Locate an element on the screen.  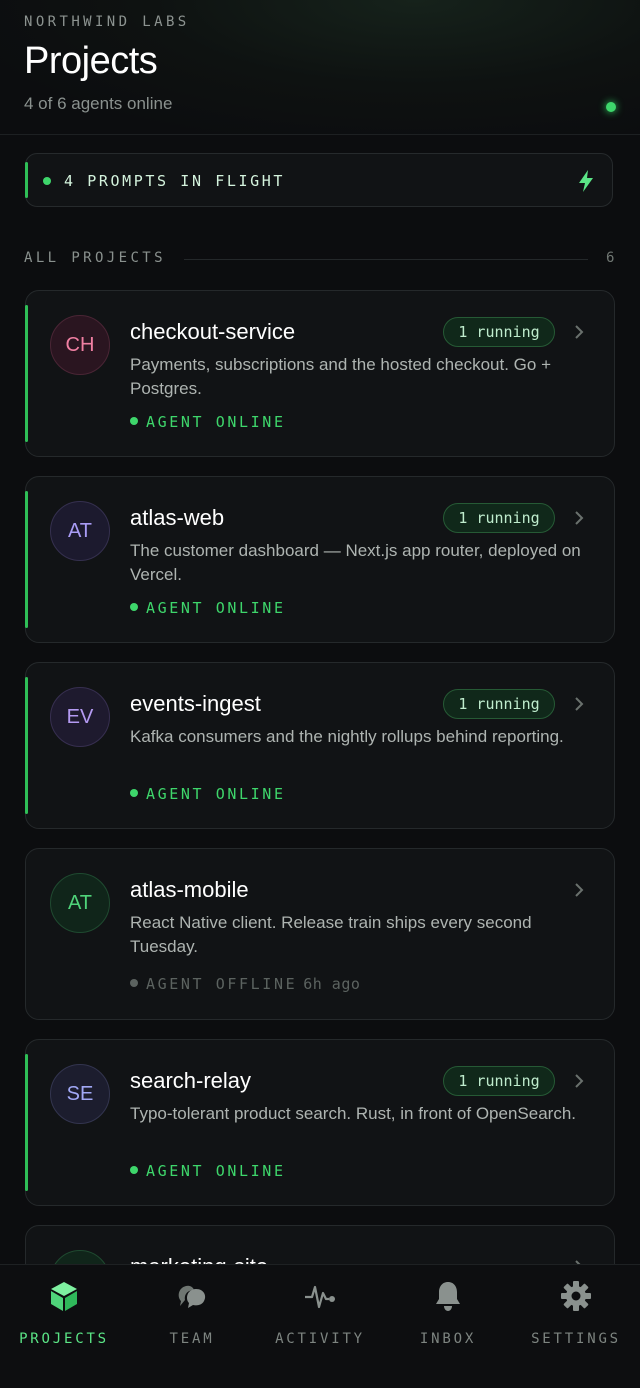
cube-icon is located at coordinates (64, 1296).